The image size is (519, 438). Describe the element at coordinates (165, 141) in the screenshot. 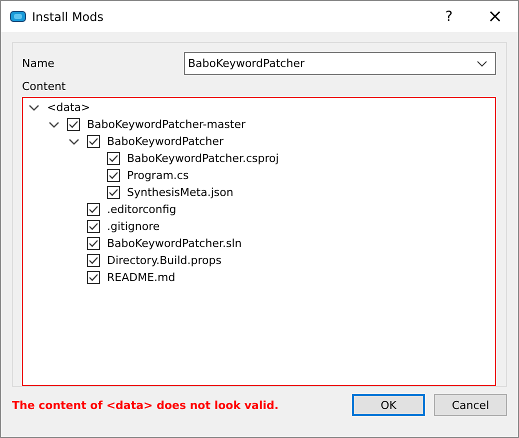

I see `tree-item: BaboKeywordPatcher` at that location.